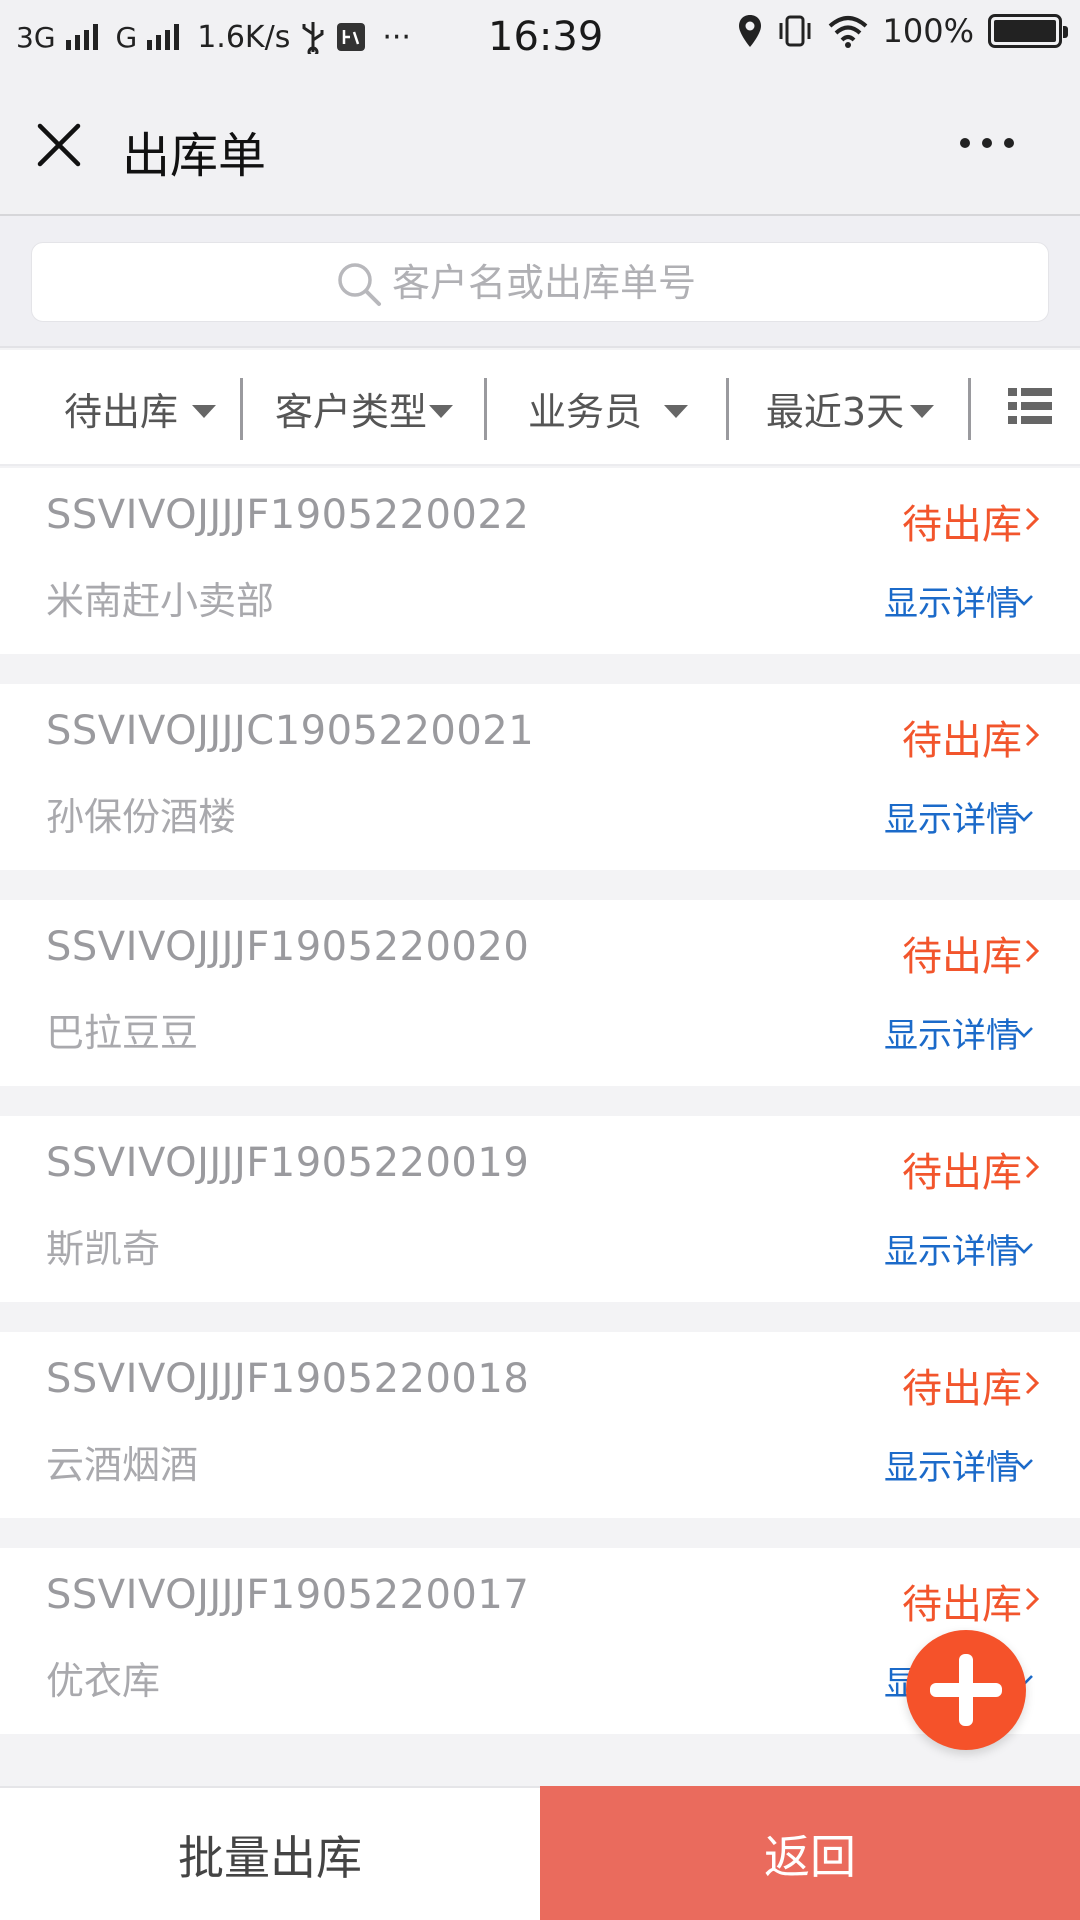 The image size is (1080, 1920). What do you see at coordinates (290, 731) in the screenshot?
I see `order-number: SSVIVOJJJJC1905220021` at bounding box center [290, 731].